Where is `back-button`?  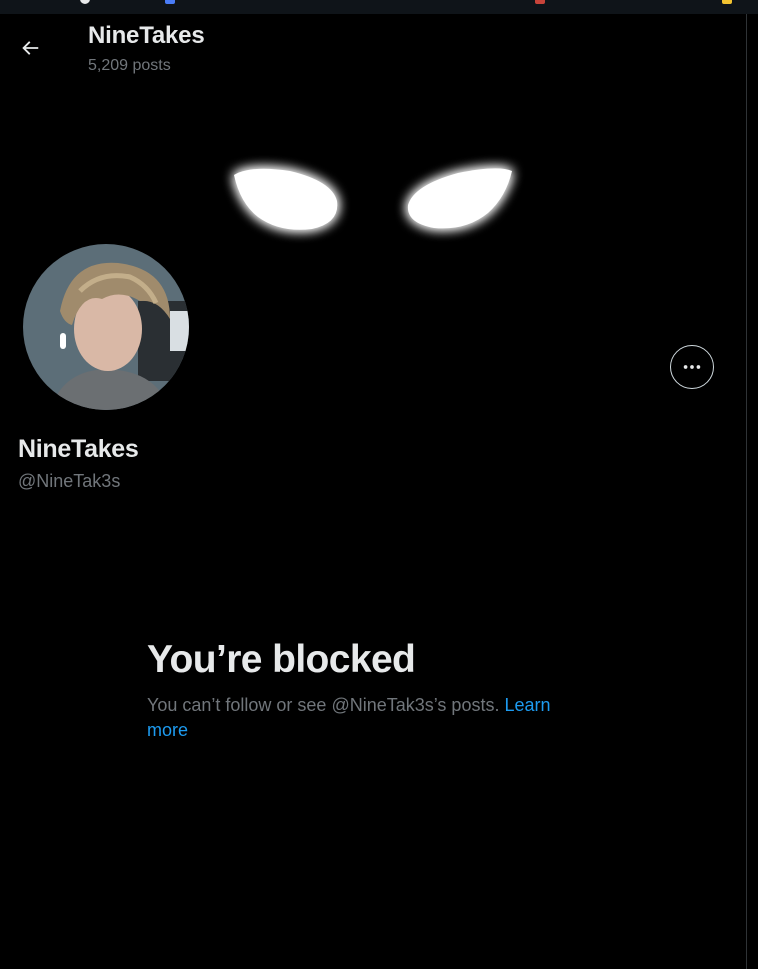
back-button is located at coordinates (30, 48).